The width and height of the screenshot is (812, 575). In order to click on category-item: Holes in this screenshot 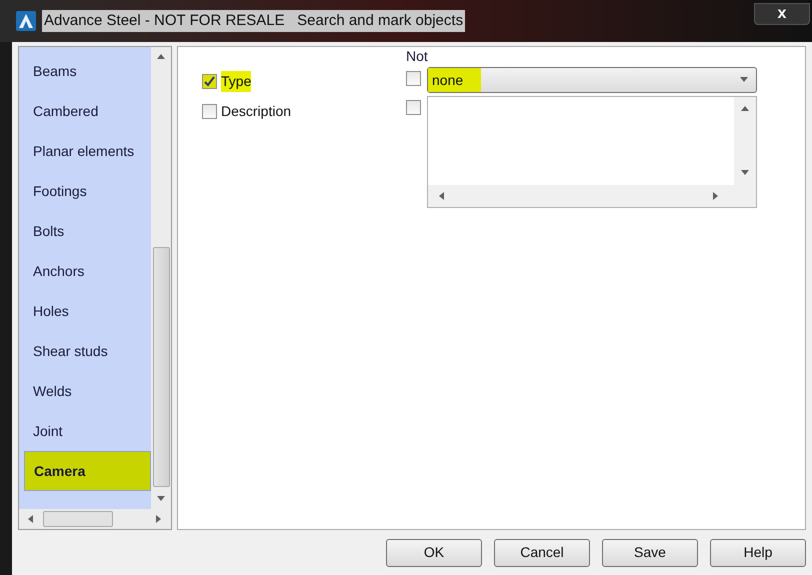, I will do `click(87, 311)`.